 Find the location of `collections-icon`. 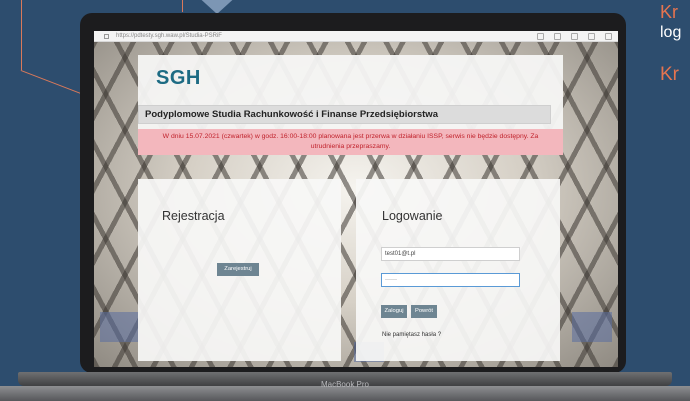

collections-icon is located at coordinates (608, 36).